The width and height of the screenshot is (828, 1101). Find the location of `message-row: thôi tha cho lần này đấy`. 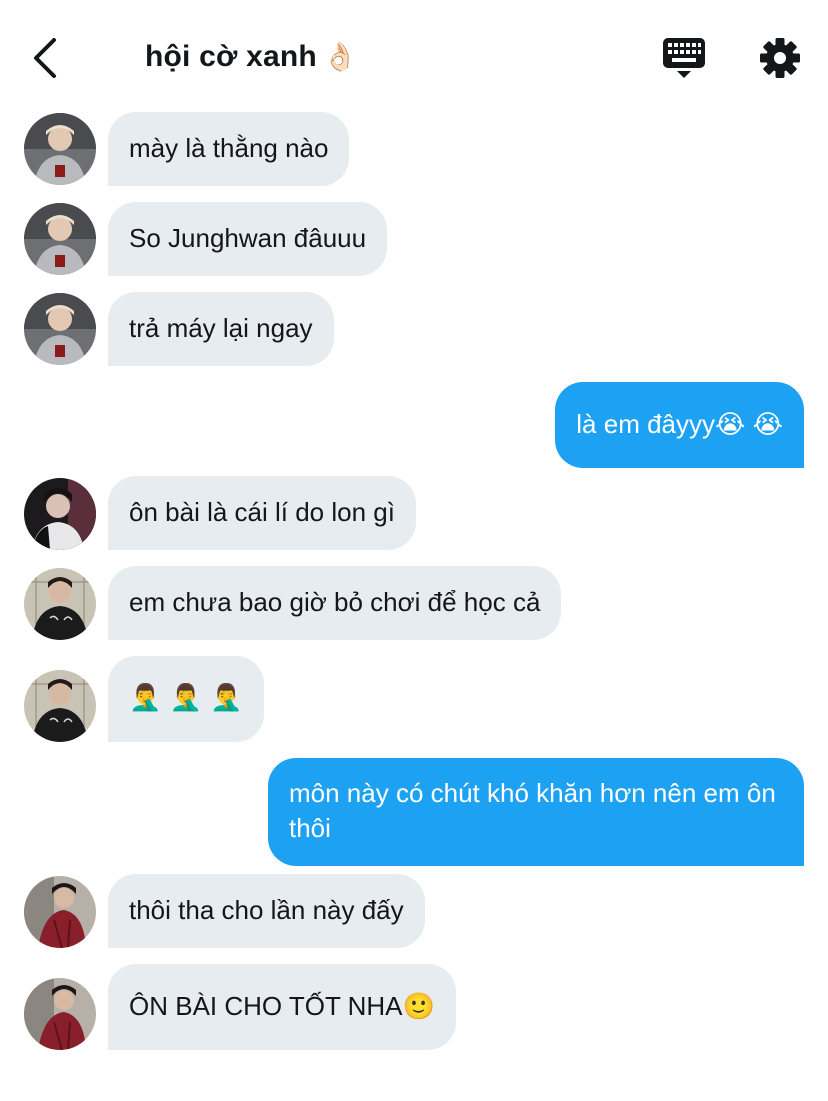

message-row: thôi tha cho lần này đấy is located at coordinates (414, 911).